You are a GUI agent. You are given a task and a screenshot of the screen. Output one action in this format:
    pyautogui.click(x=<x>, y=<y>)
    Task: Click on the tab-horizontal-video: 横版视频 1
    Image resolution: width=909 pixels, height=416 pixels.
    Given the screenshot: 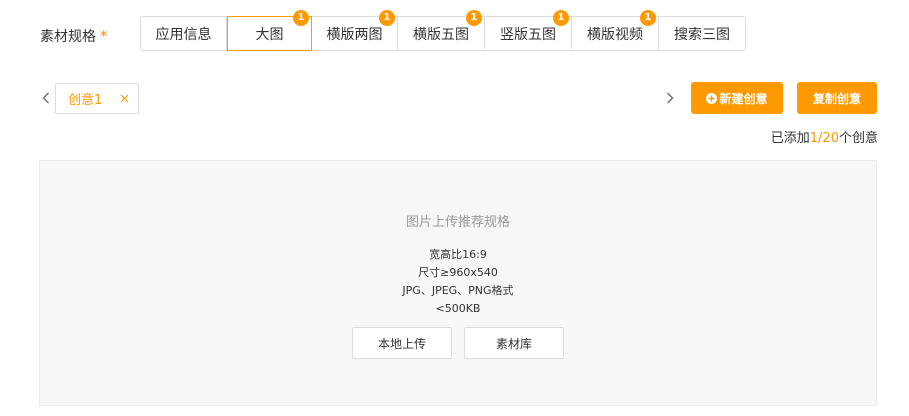 What is the action you would take?
    pyautogui.click(x=615, y=30)
    